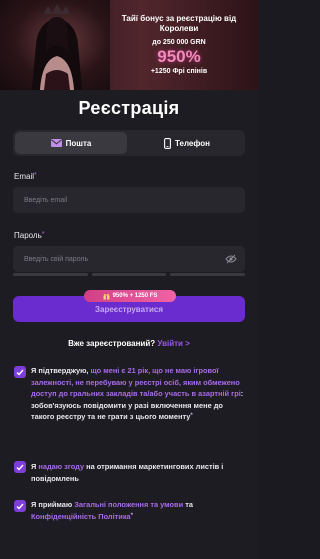 This screenshot has width=320, height=559. What do you see at coordinates (128, 504) in the screenshot?
I see `terms-link: Загальні положення та умови` at bounding box center [128, 504].